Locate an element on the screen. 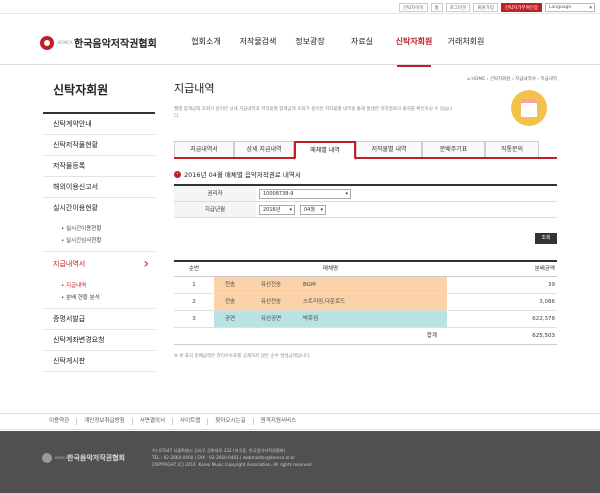 The image size is (600, 493). month-label: 지급년월 is located at coordinates (215, 209).